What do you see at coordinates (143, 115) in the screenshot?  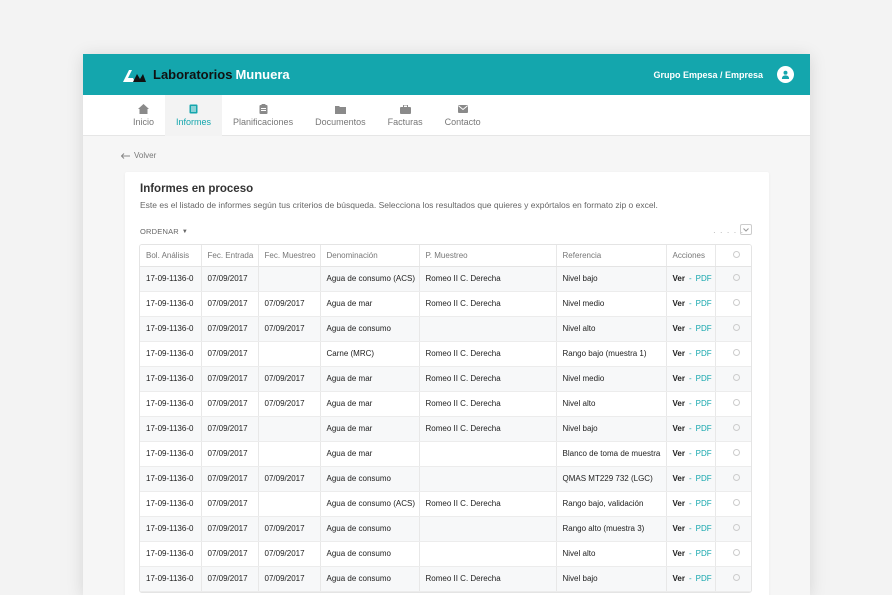 I see `nav-item-inicio: Inicio` at bounding box center [143, 115].